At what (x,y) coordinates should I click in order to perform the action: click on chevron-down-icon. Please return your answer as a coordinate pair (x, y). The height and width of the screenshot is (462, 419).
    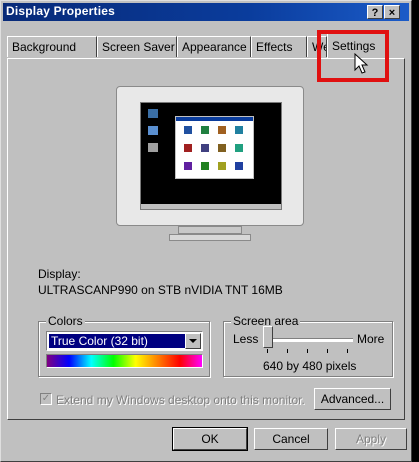
    Looking at the image, I should click on (193, 341).